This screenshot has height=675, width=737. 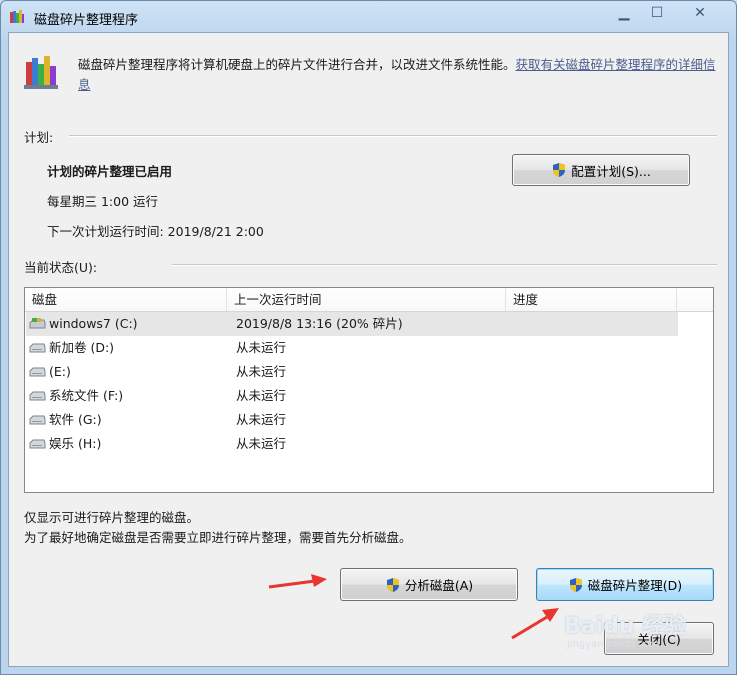 I want to click on disk-row: (E:) 从未运行, so click(x=352, y=372).